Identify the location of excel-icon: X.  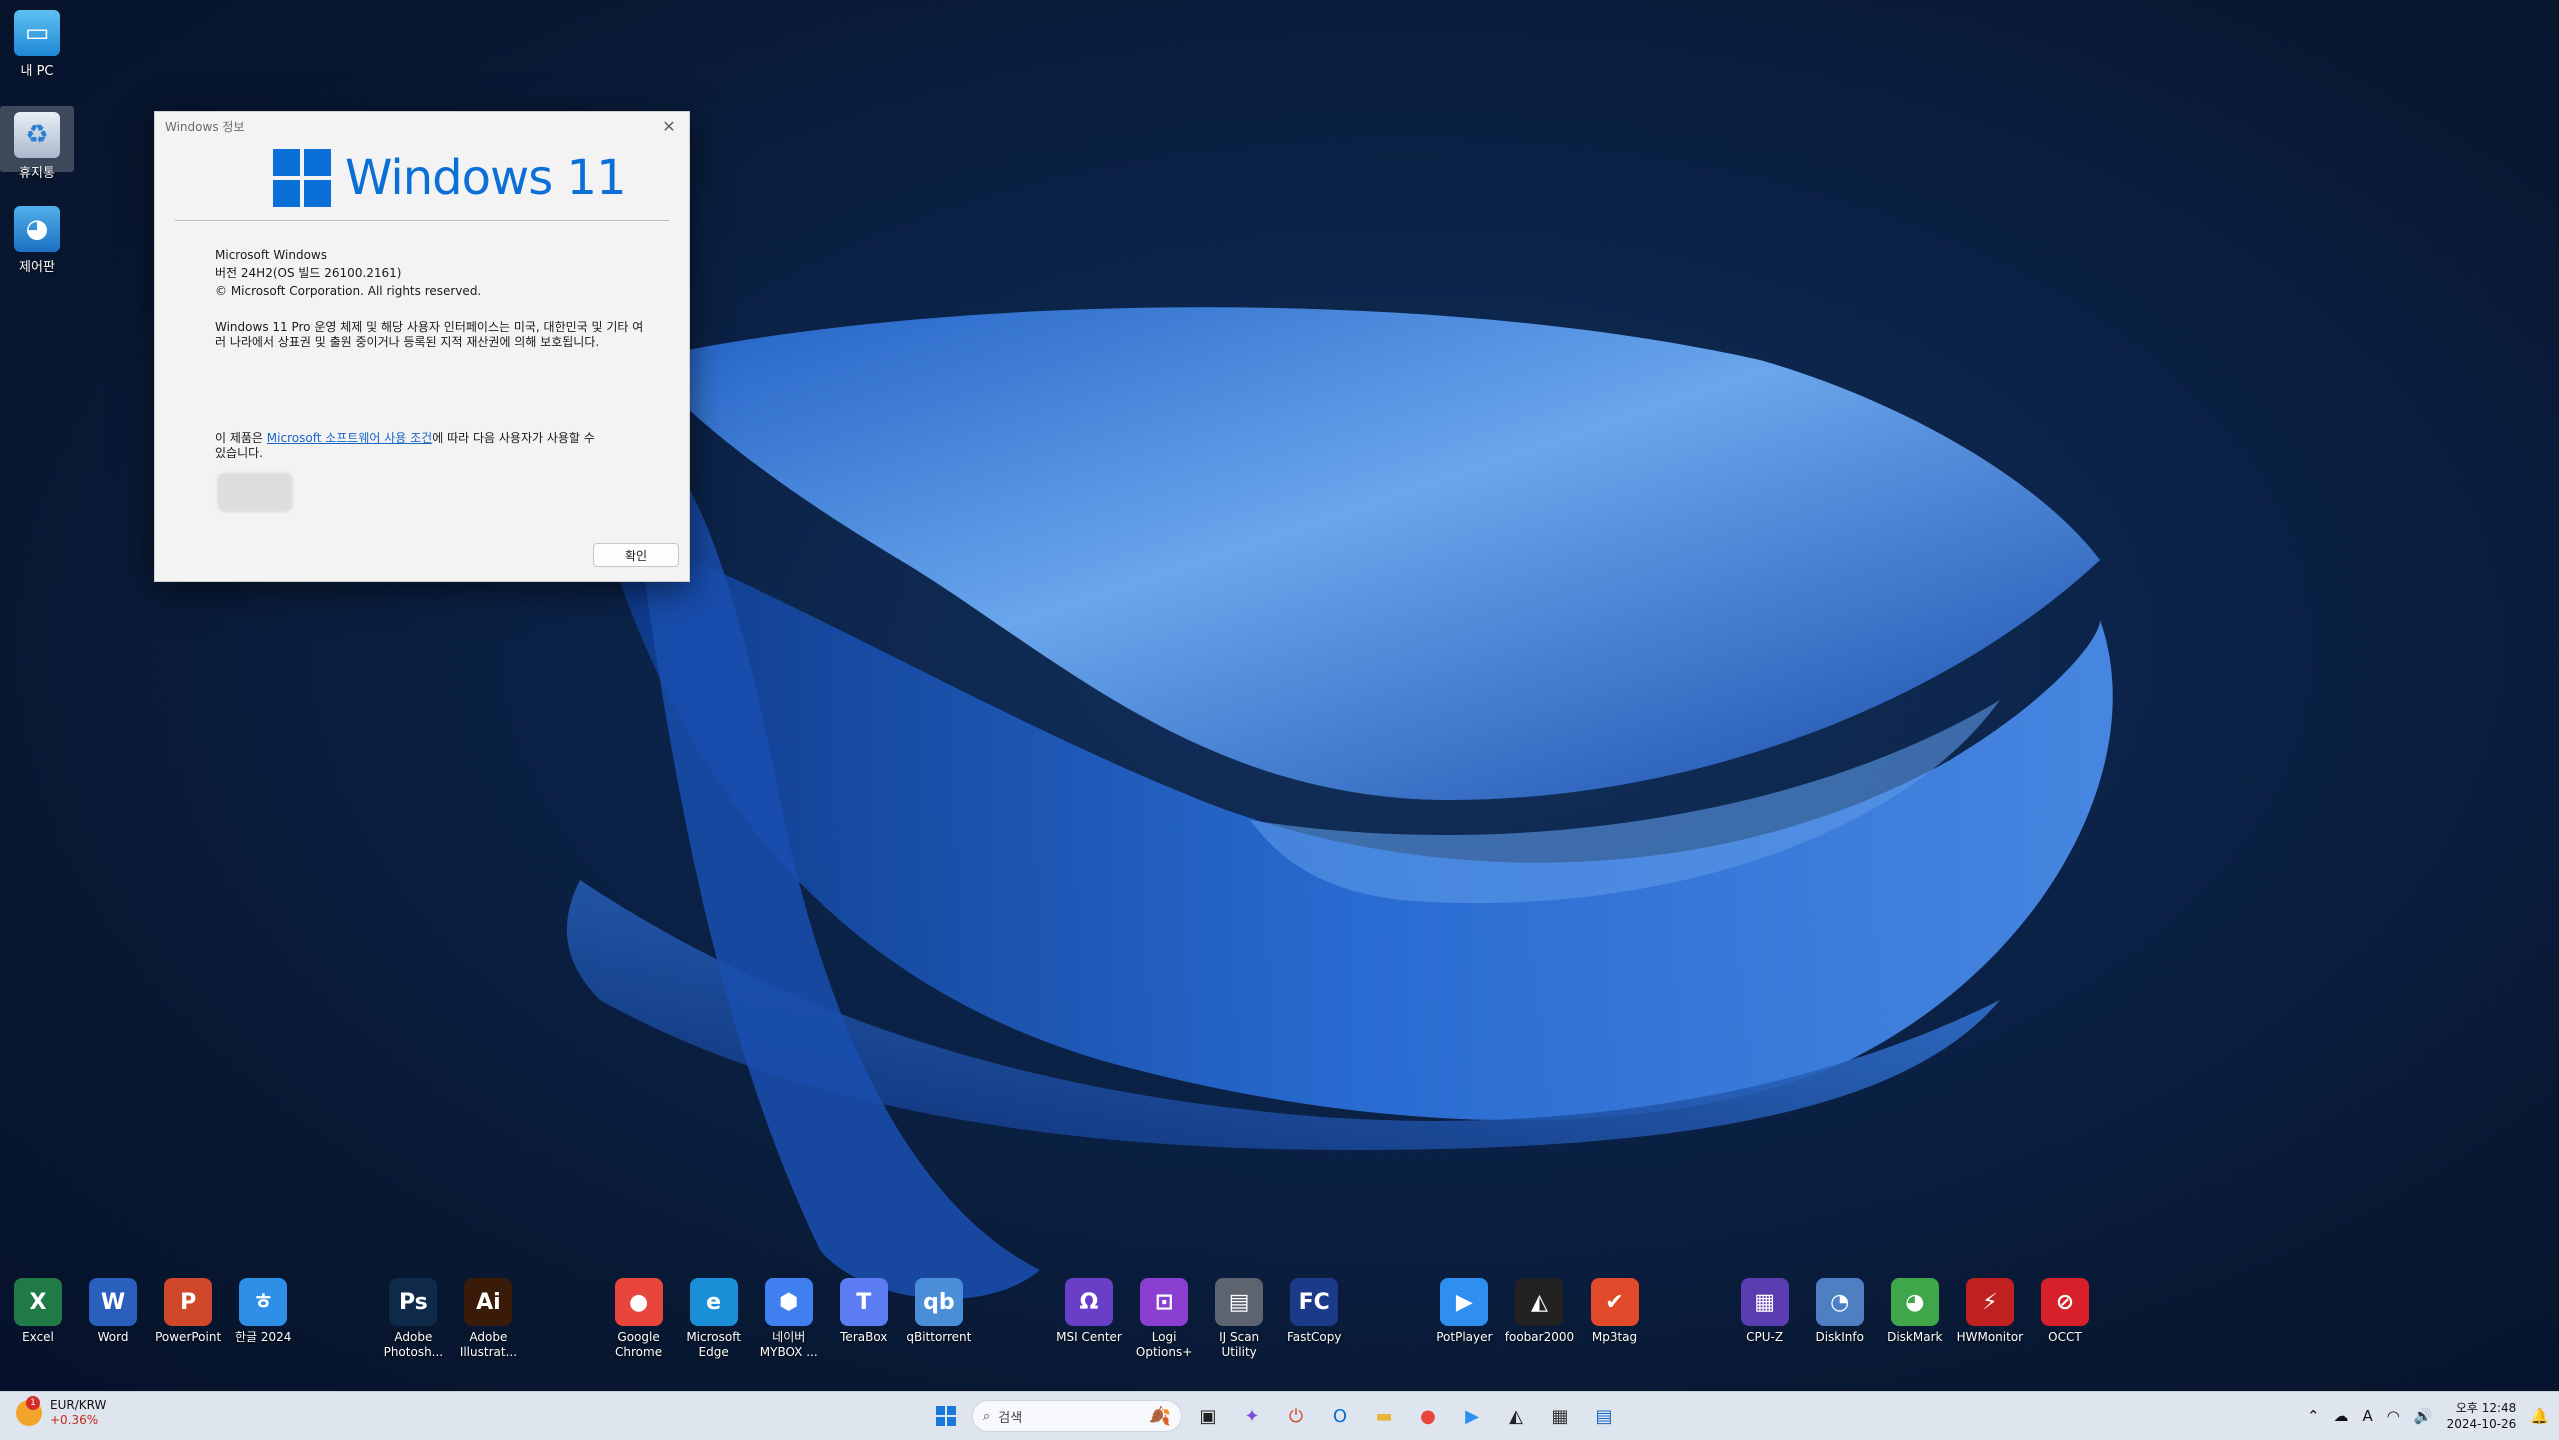
(38, 1302).